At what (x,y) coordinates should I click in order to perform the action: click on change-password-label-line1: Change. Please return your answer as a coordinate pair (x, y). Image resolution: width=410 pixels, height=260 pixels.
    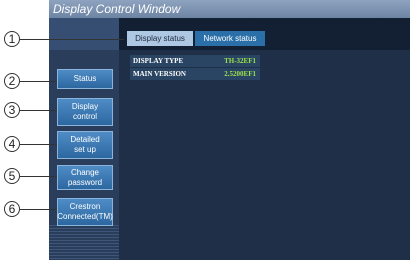
    Looking at the image, I should click on (85, 172).